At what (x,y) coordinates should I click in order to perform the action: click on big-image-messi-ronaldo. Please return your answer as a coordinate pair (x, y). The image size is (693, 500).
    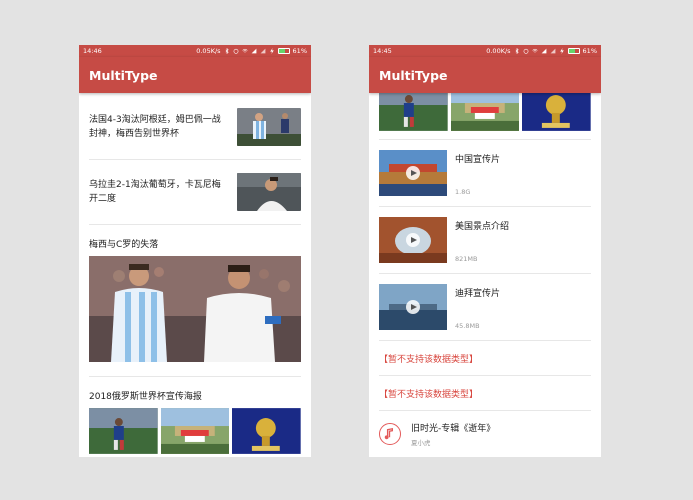
    Looking at the image, I should click on (195, 309).